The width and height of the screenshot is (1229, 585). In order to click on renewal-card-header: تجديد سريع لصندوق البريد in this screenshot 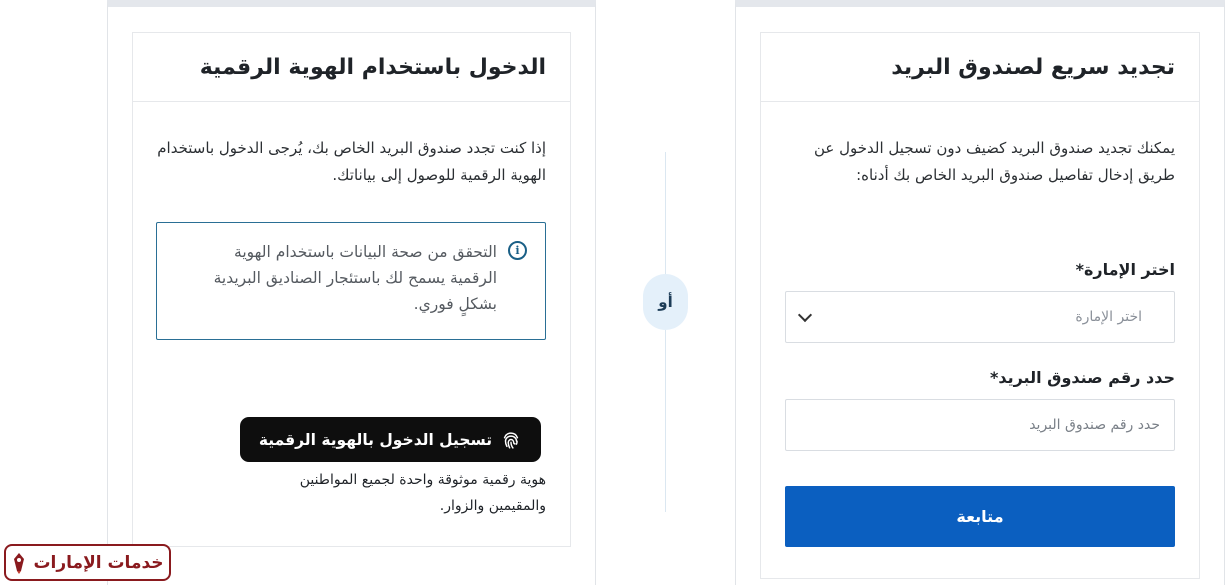, I will do `click(980, 67)`.